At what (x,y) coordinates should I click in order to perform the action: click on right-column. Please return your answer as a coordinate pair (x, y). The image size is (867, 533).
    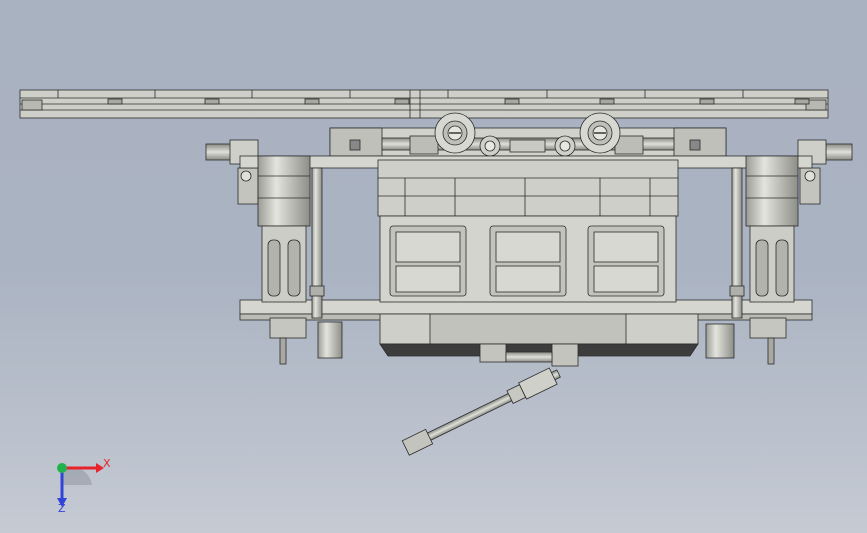
    Looking at the image, I should click on (752, 260).